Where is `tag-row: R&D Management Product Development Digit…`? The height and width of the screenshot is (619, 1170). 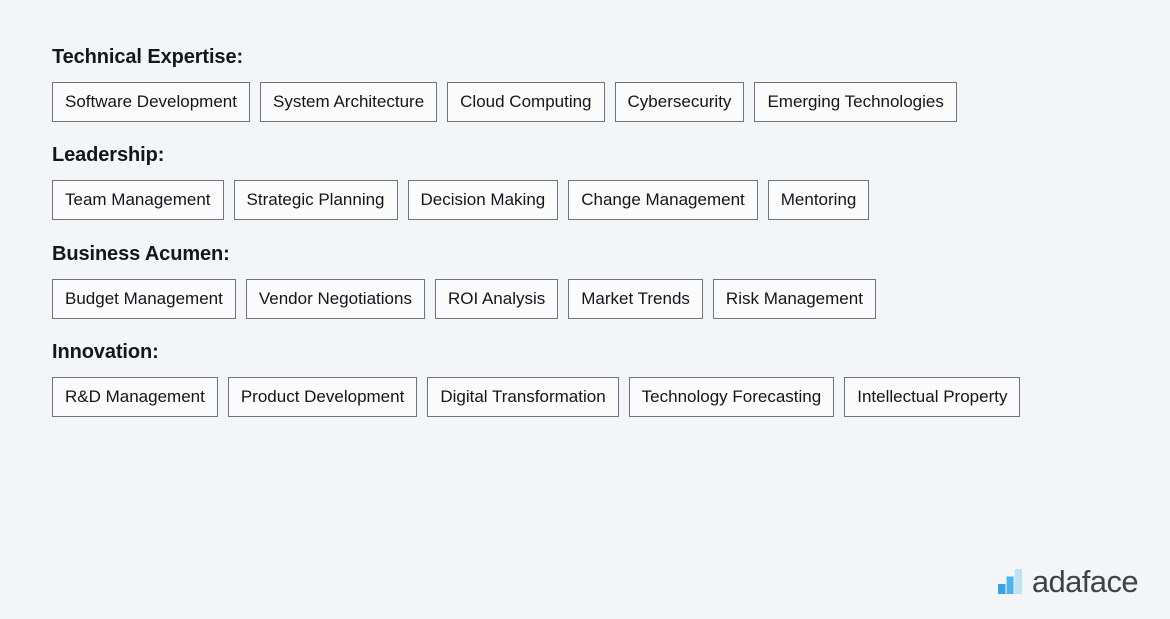 tag-row: R&D Management Product Development Digit… is located at coordinates (552, 397).